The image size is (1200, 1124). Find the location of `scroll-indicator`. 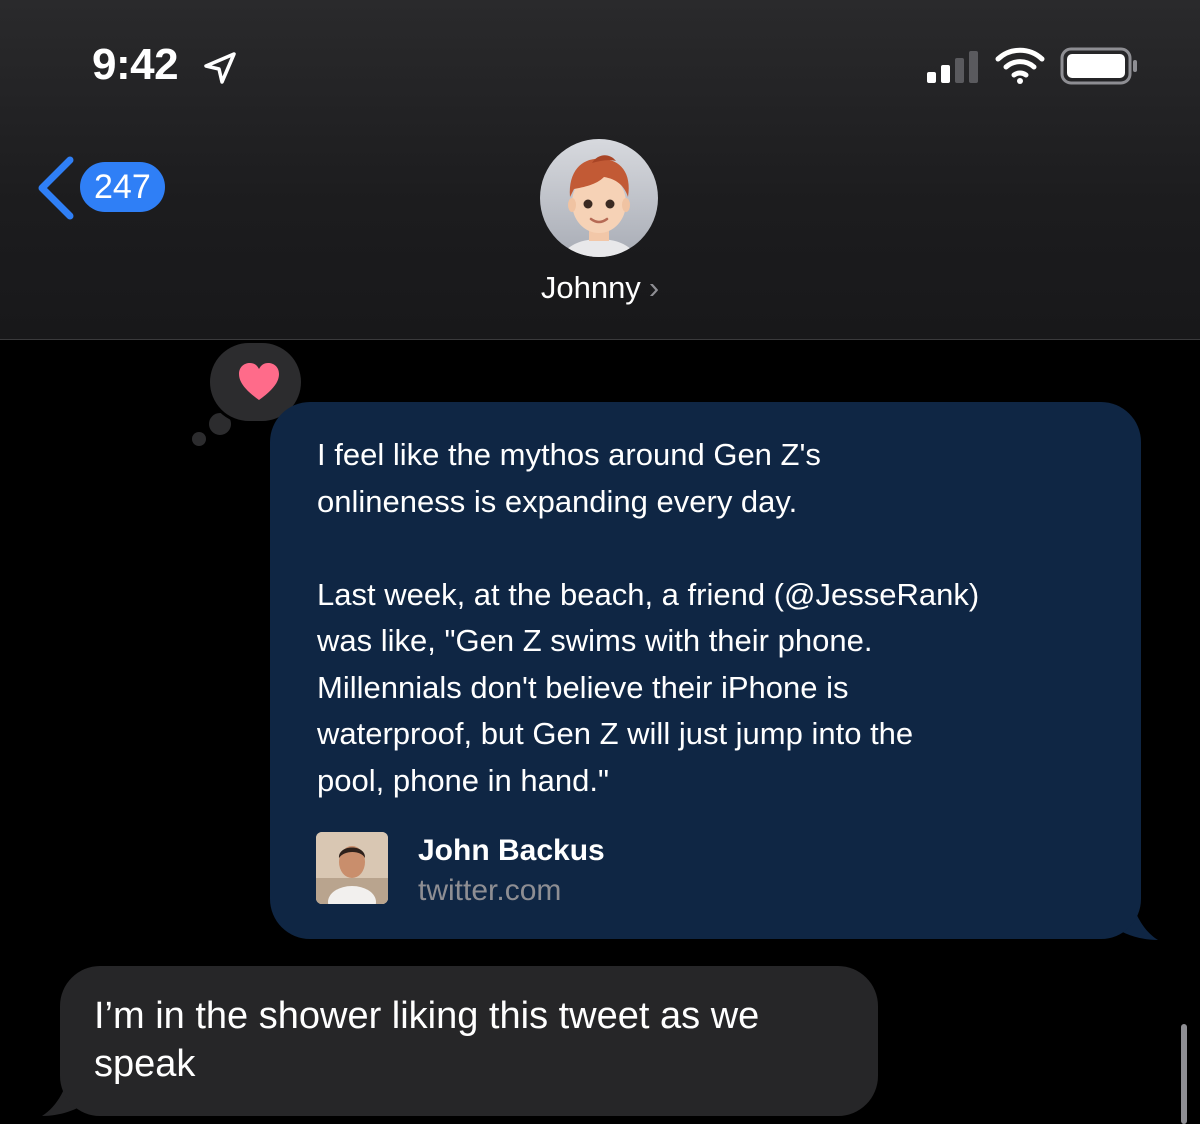

scroll-indicator is located at coordinates (1184, 1074).